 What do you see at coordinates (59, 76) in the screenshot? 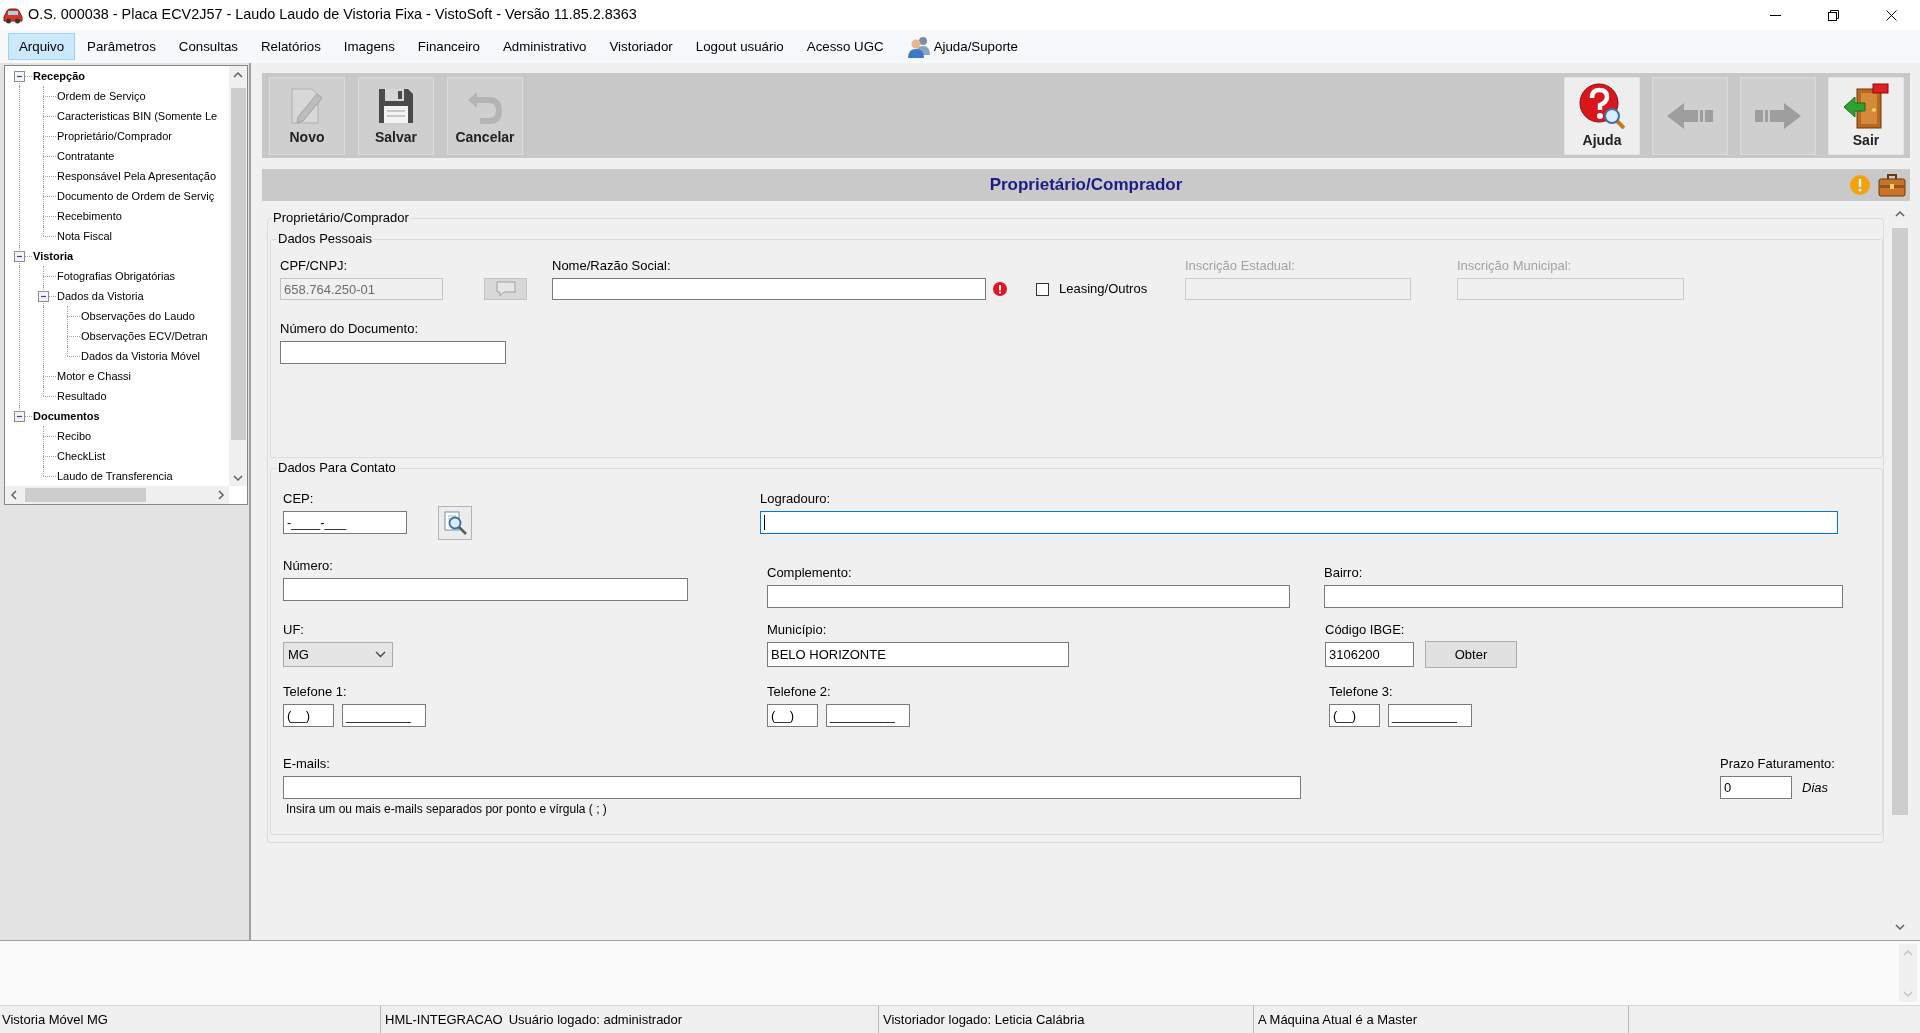
I see `tree-item: Recepção` at bounding box center [59, 76].